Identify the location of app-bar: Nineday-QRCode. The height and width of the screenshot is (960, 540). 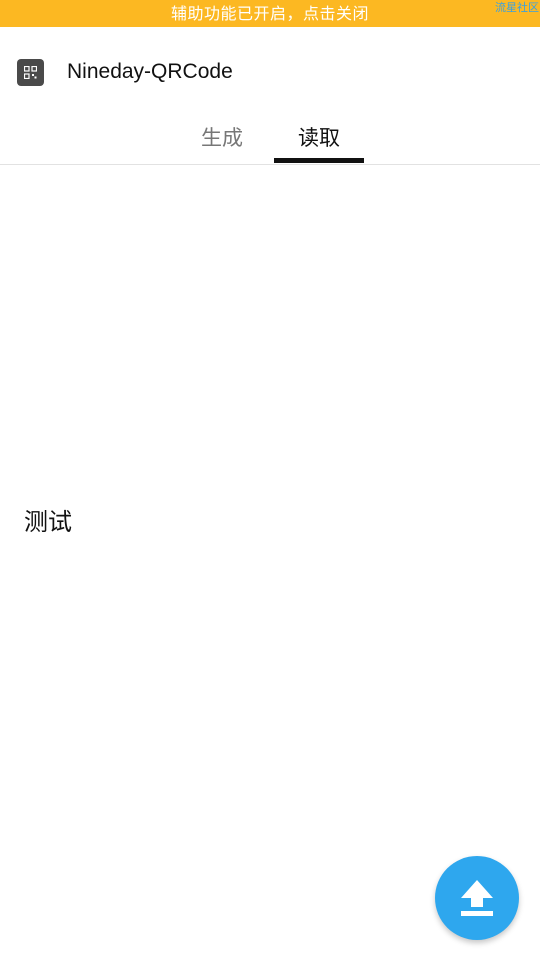
(270, 72).